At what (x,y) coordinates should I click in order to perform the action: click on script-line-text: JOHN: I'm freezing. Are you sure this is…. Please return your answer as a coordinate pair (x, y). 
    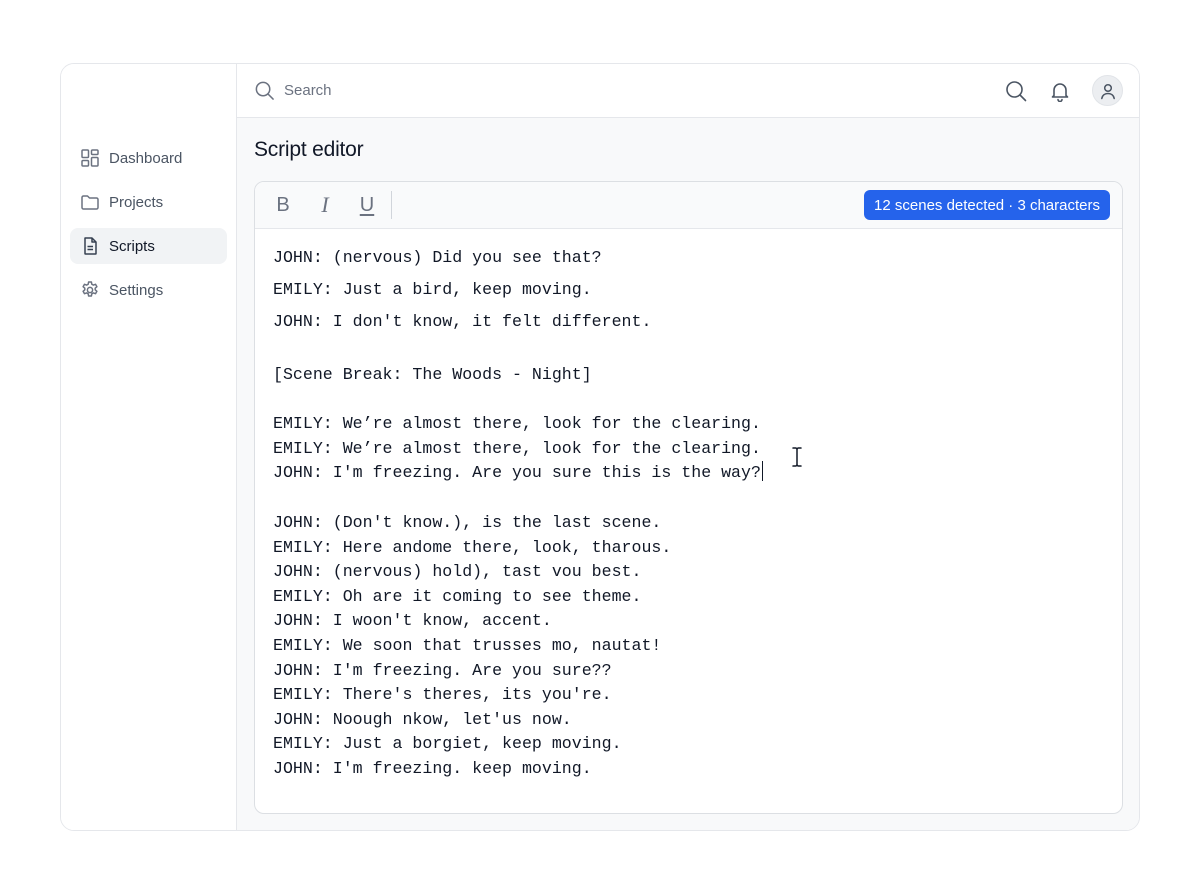
    Looking at the image, I should click on (517, 473).